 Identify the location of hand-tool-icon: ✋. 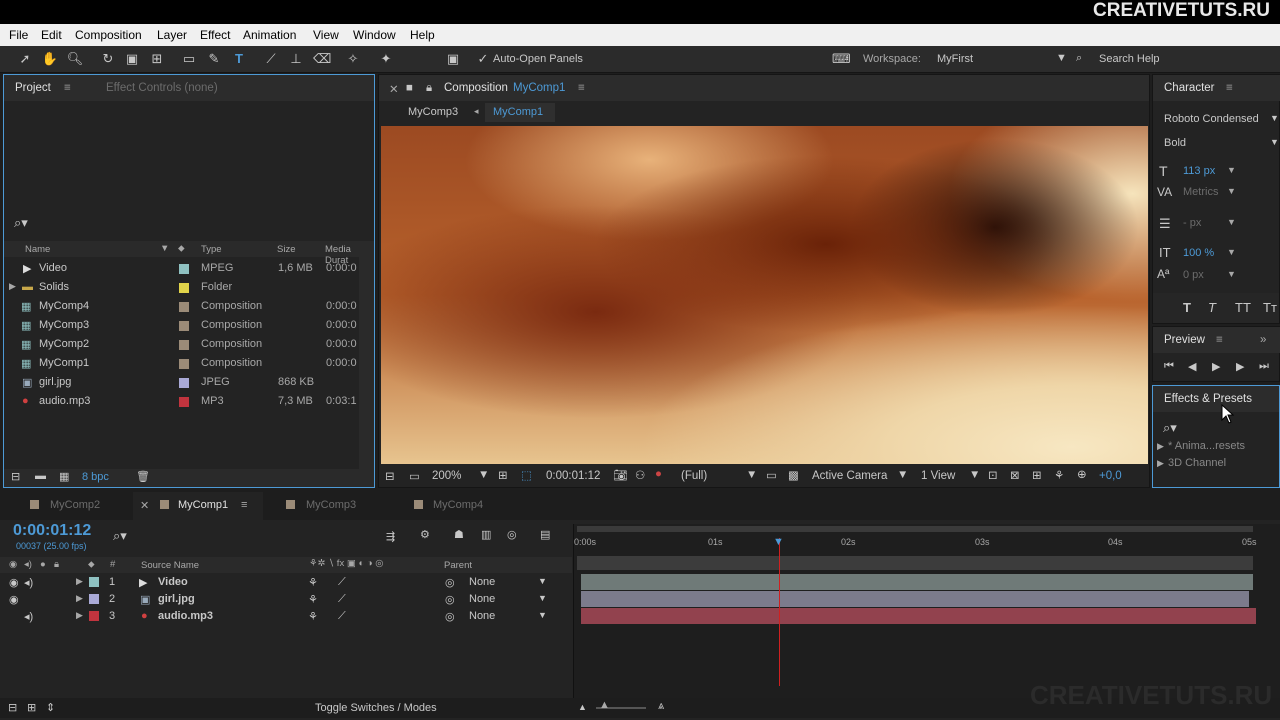
(50, 59).